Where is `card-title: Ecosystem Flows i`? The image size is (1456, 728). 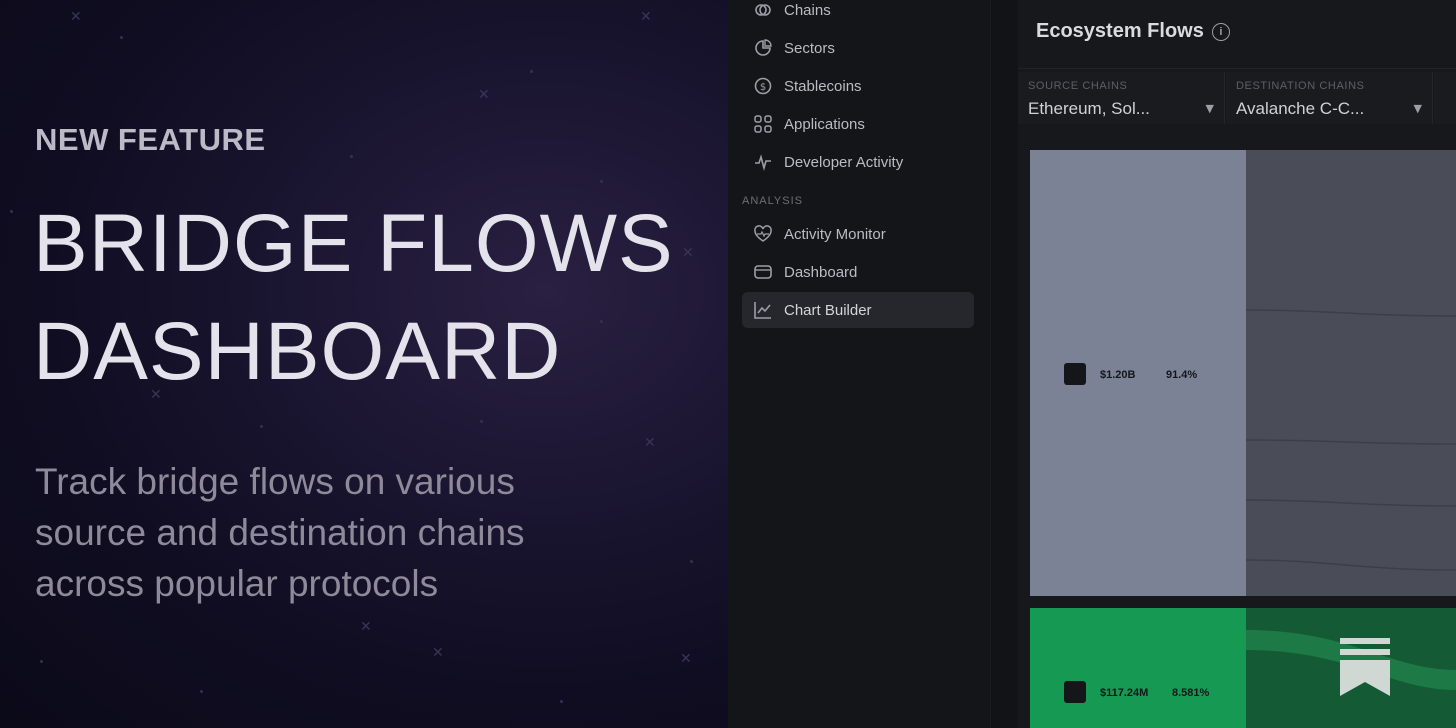 card-title: Ecosystem Flows i is located at coordinates (1133, 31).